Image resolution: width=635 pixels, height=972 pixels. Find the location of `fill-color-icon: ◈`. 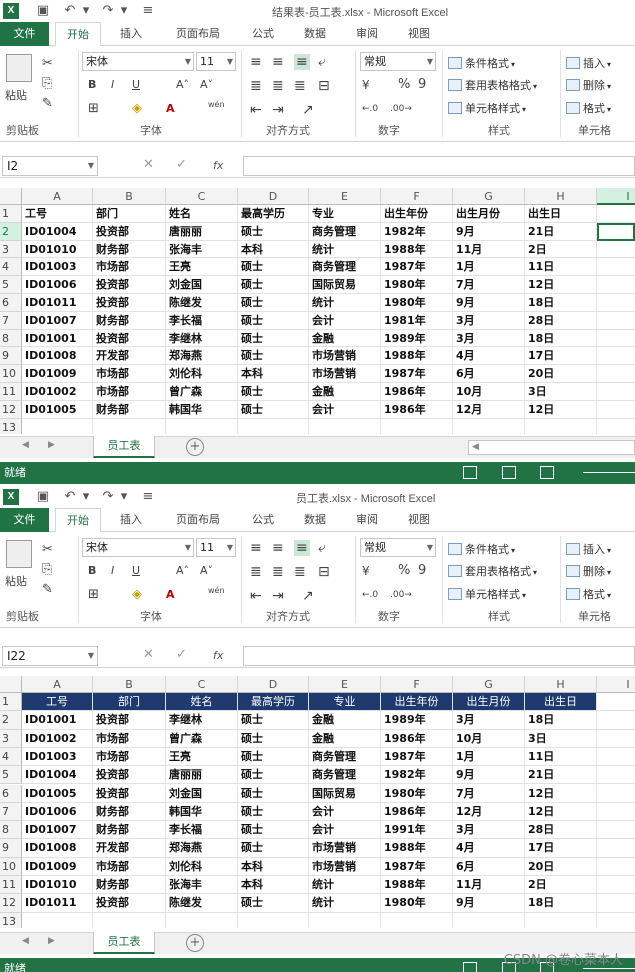

fill-color-icon: ◈ is located at coordinates (137, 109).